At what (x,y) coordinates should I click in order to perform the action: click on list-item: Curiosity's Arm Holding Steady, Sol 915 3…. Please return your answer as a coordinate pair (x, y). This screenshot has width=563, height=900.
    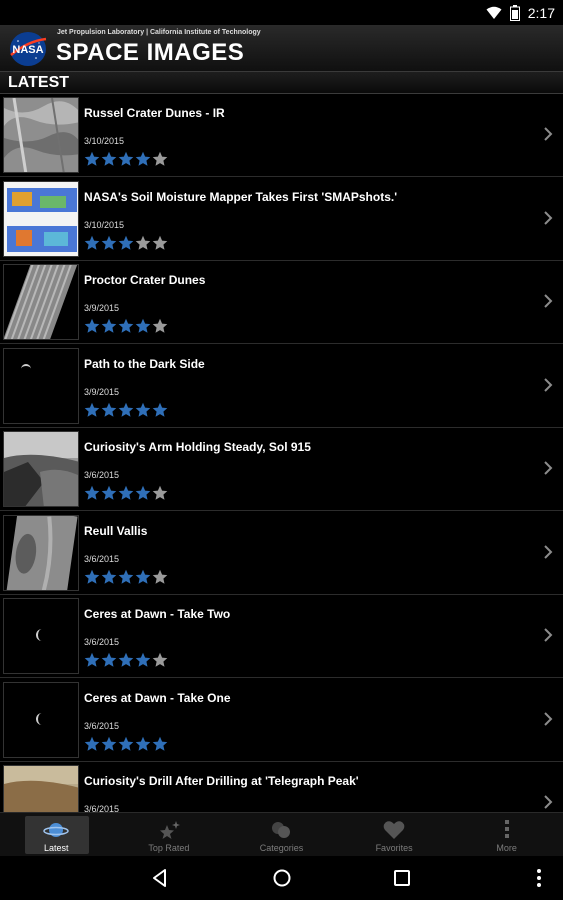
    Looking at the image, I should click on (281, 469).